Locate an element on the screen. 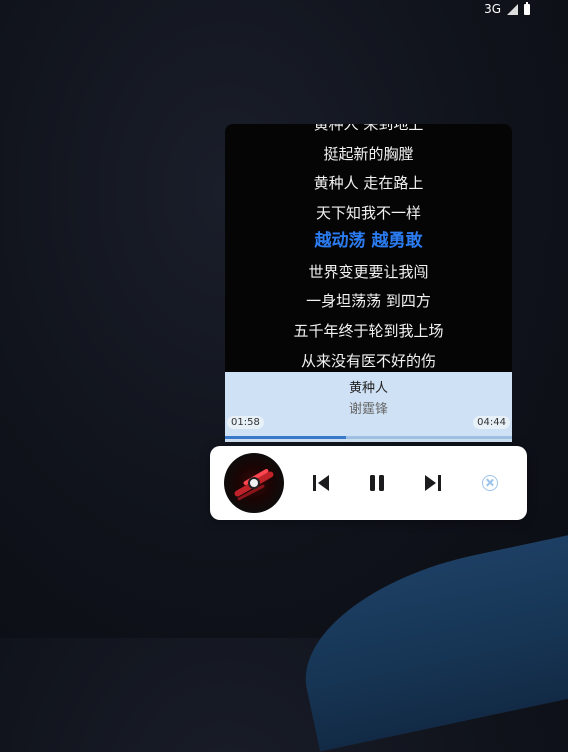 The height and width of the screenshot is (752, 568). wallpaper-shape is located at coordinates (427, 640).